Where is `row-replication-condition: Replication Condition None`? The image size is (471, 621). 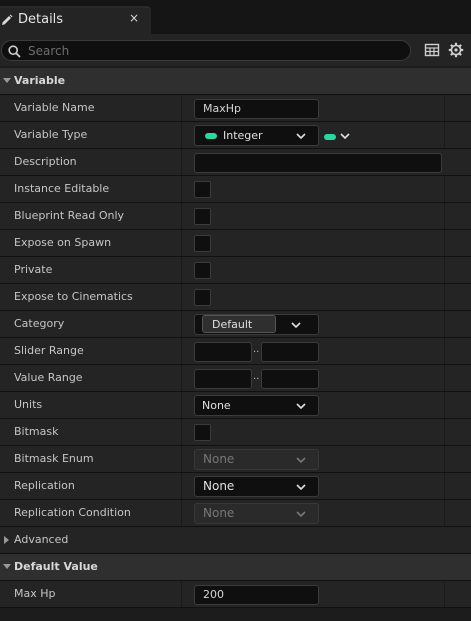 row-replication-condition: Replication Condition None is located at coordinates (235, 513).